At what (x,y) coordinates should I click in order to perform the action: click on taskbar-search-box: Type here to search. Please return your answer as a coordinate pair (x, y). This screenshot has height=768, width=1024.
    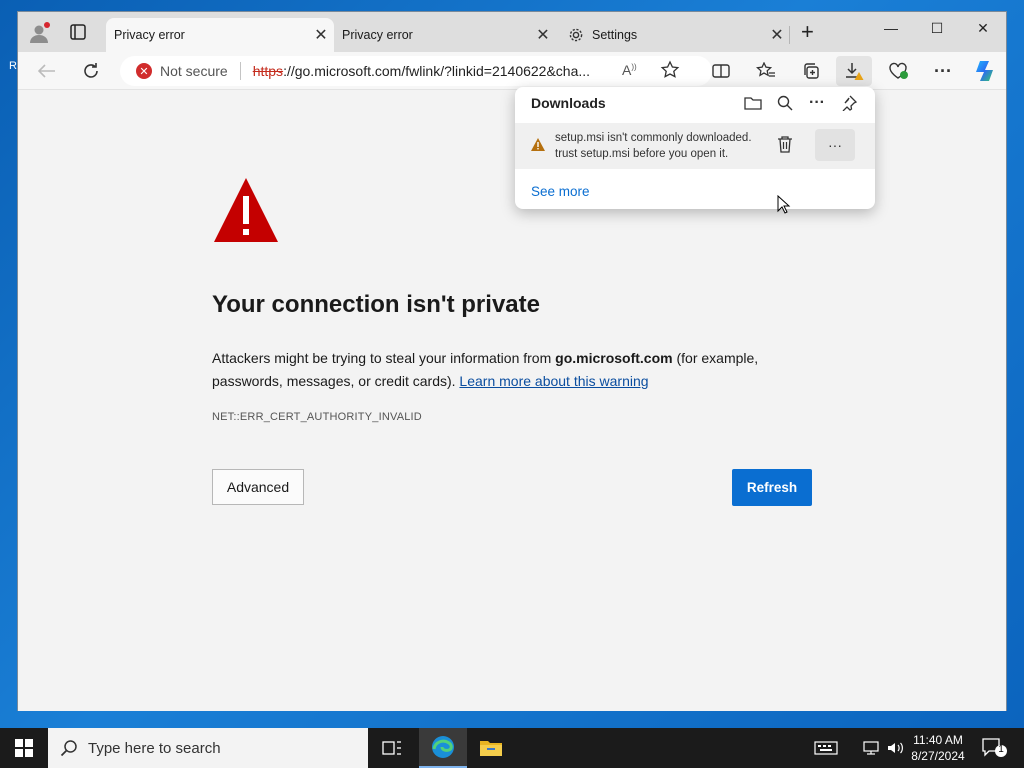
    Looking at the image, I should click on (208, 748).